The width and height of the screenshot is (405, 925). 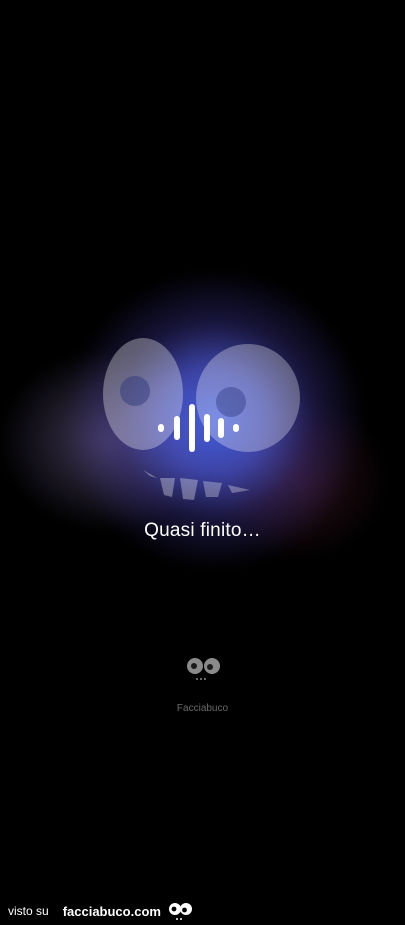 I want to click on app-name-label: Facciabuco, so click(x=202, y=708).